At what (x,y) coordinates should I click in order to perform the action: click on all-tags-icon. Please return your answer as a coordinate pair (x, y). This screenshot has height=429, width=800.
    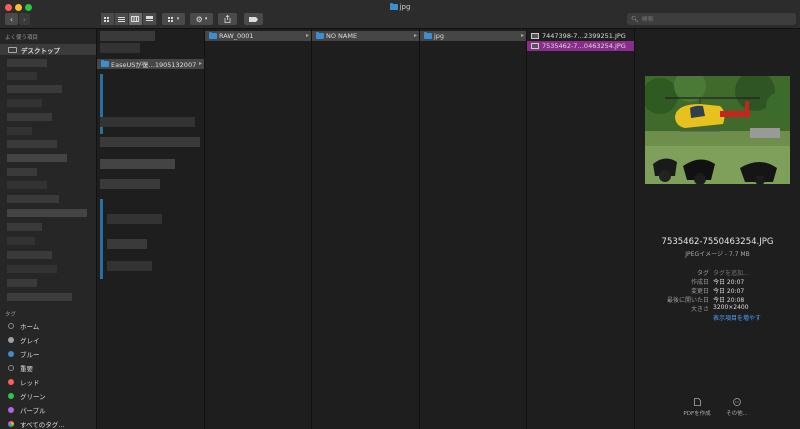
    Looking at the image, I should click on (11, 423).